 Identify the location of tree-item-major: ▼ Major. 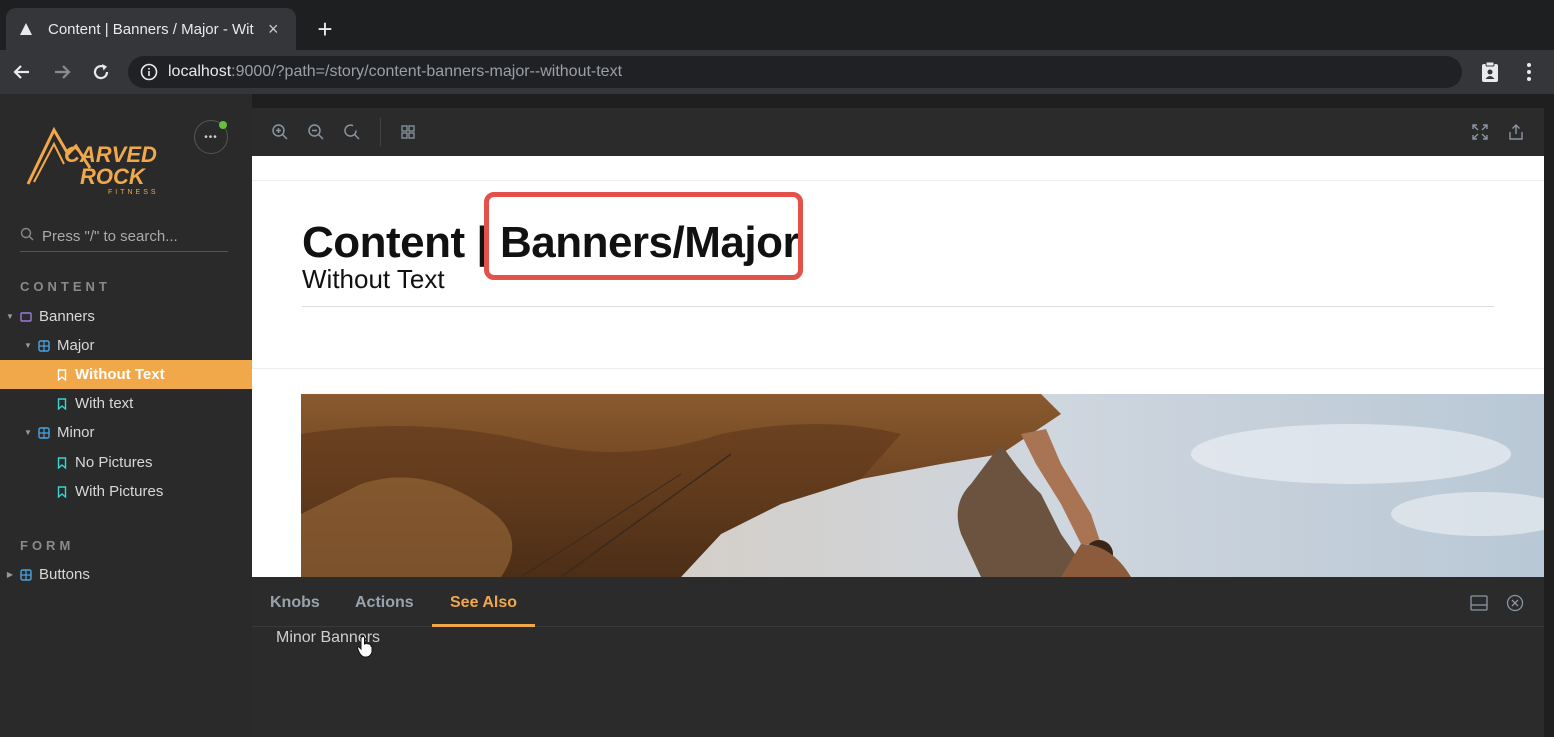
(126, 345).